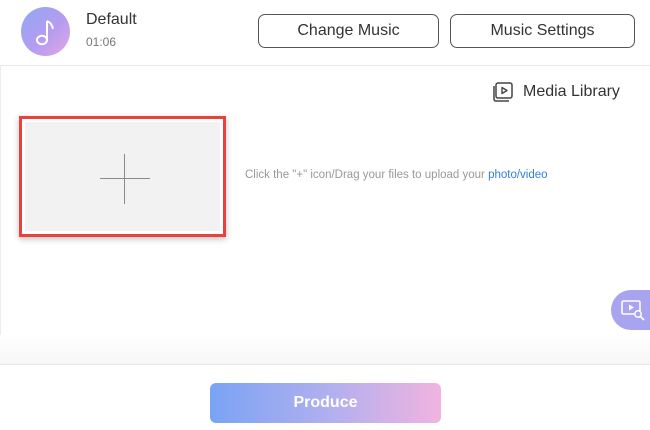  What do you see at coordinates (503, 92) in the screenshot?
I see `media-library-icon` at bounding box center [503, 92].